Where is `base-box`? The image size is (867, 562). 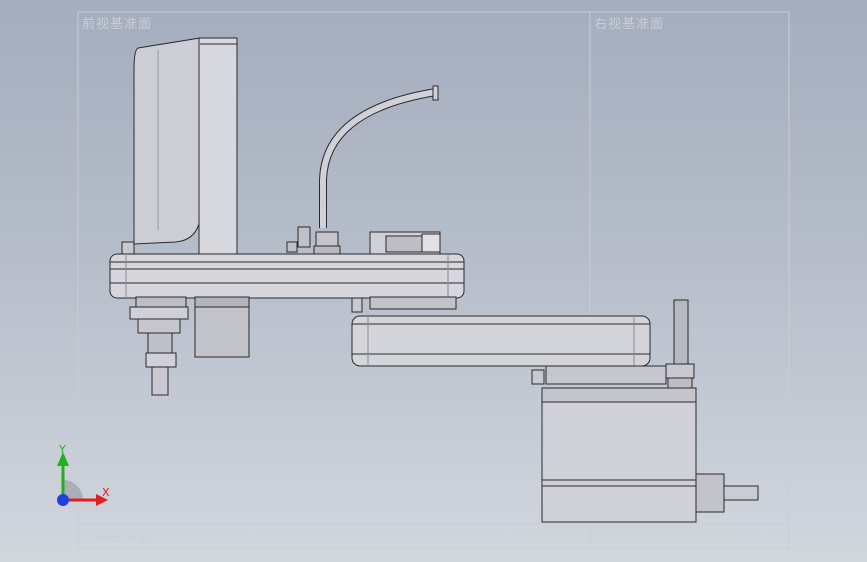 base-box is located at coordinates (619, 455).